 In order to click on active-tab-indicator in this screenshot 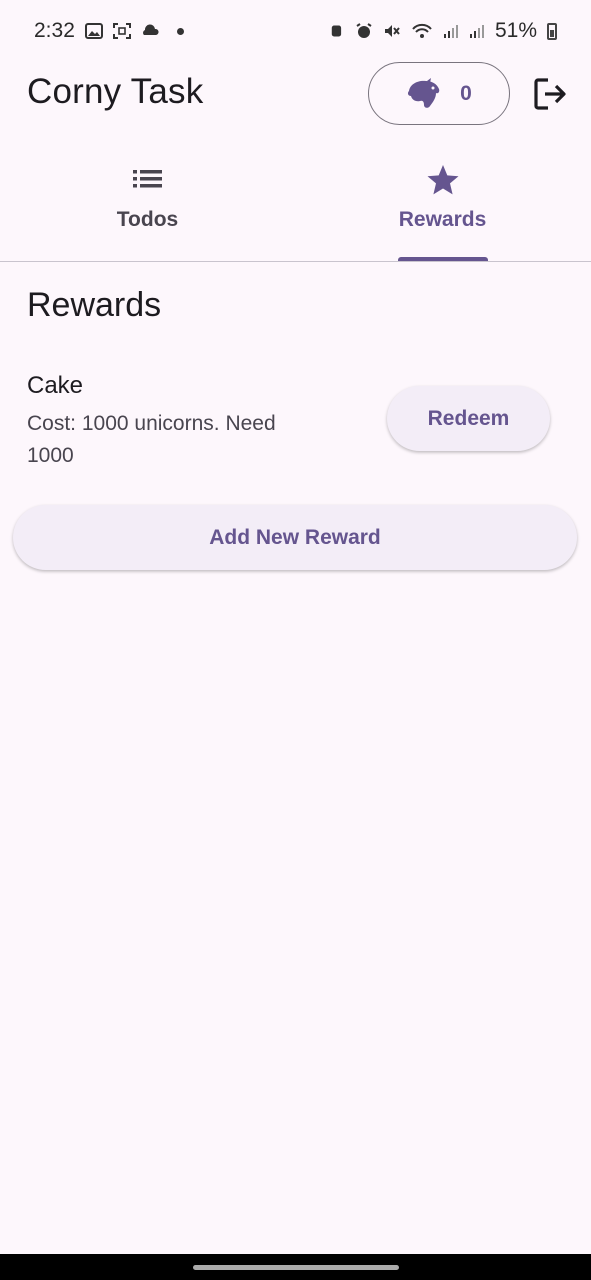, I will do `click(443, 259)`.